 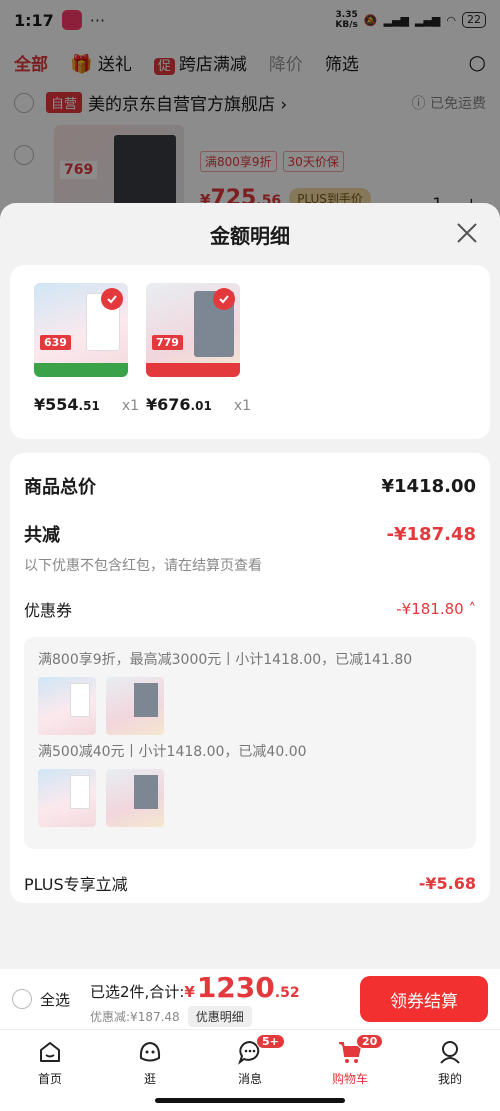 I want to click on tab-profile: 我的, so click(x=450, y=1070).